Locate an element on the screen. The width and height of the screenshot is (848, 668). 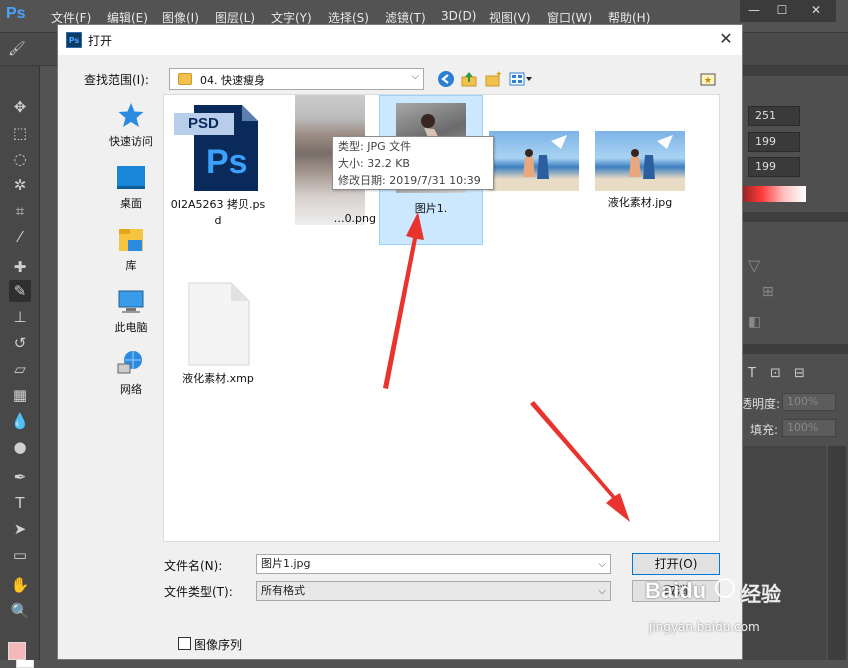
menu-3d: 3D(D) is located at coordinates (458, 16).